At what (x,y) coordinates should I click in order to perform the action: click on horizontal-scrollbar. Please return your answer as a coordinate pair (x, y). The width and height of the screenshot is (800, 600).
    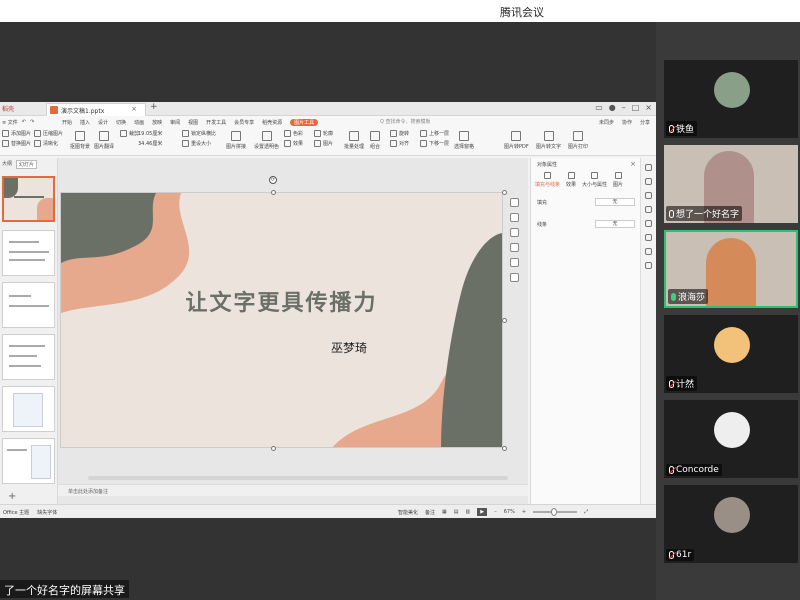
    Looking at the image, I should click on (298, 478).